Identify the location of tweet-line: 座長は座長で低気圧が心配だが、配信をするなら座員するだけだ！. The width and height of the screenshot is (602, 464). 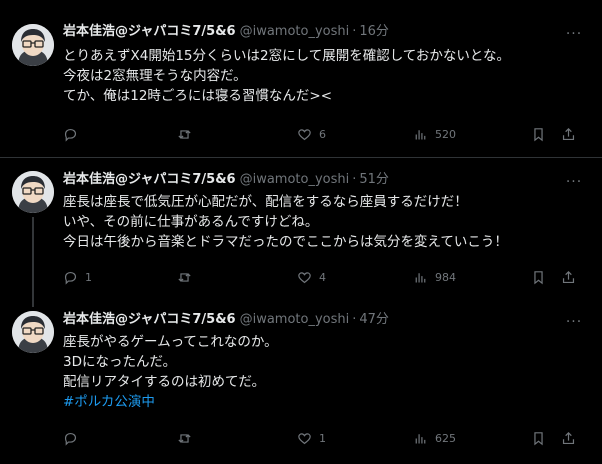
(265, 202).